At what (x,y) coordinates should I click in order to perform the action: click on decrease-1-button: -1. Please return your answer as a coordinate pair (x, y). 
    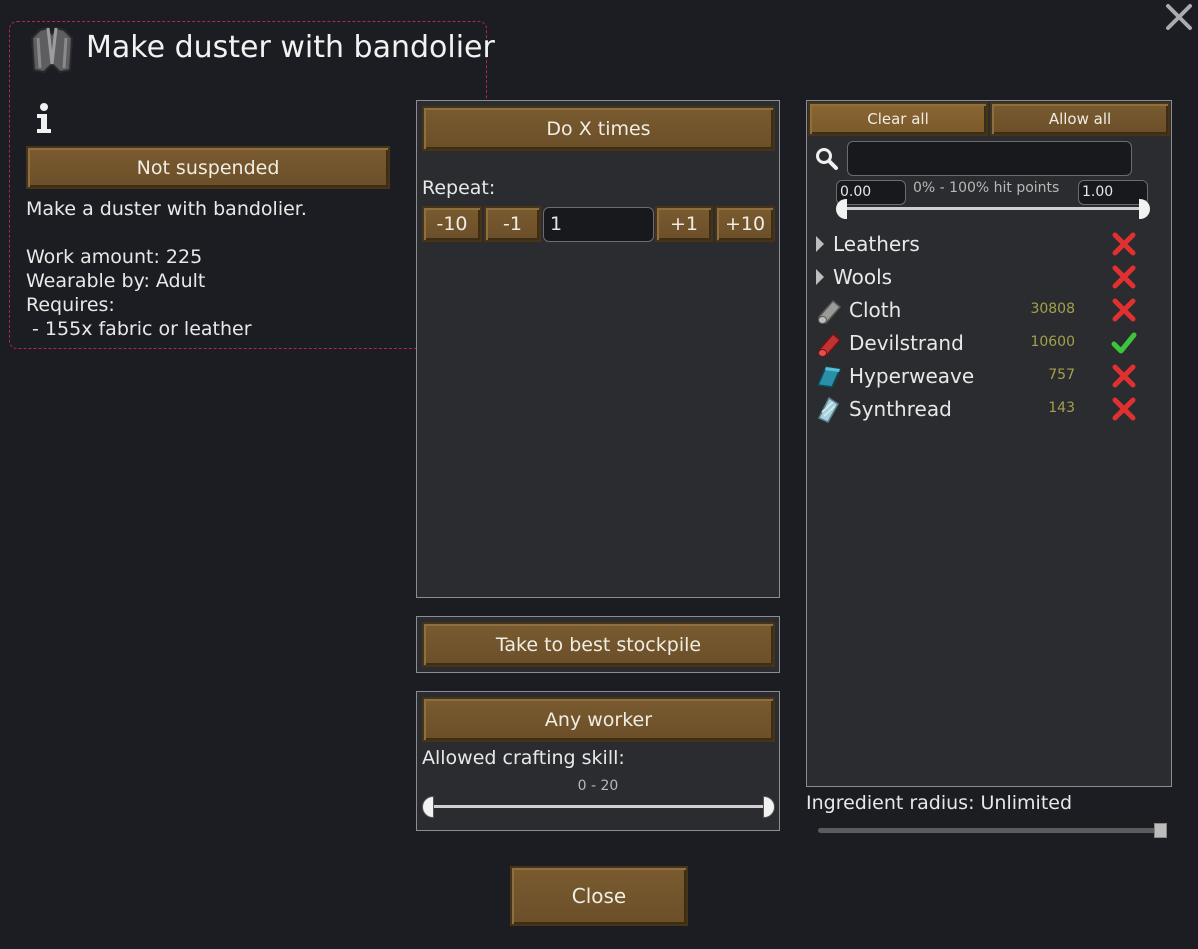
    Looking at the image, I should click on (512, 224).